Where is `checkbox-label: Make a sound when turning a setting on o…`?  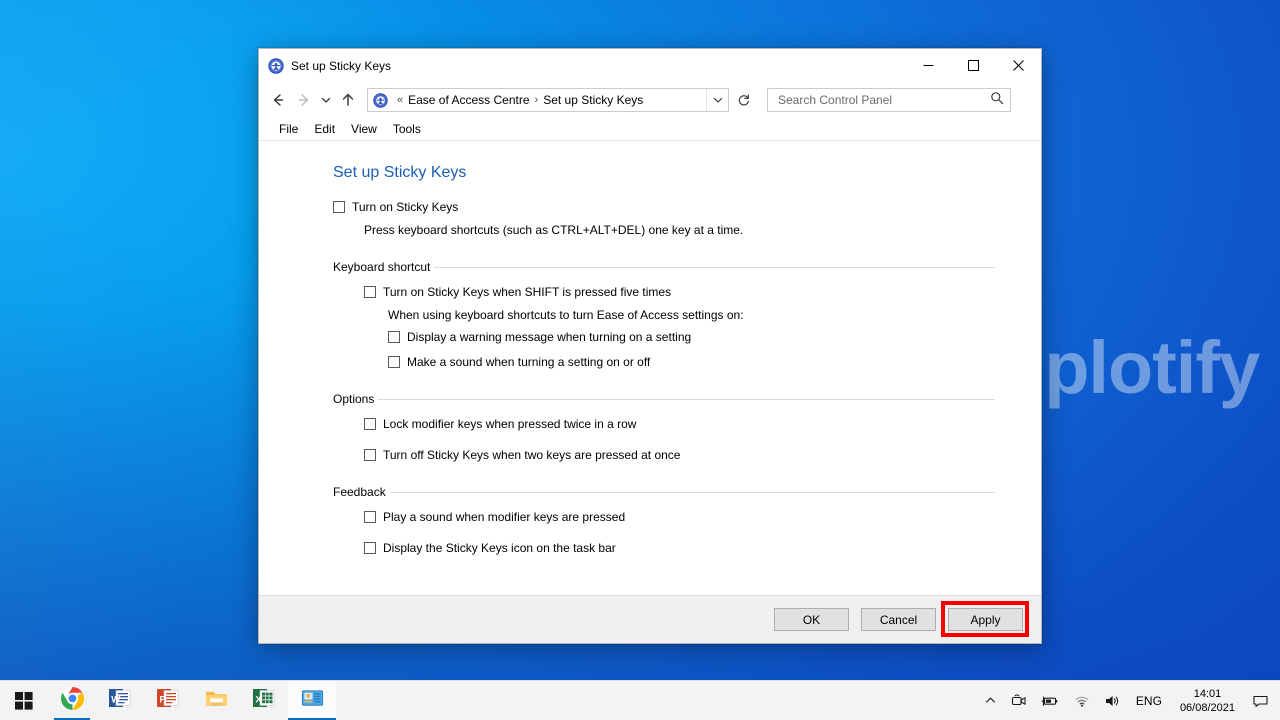 checkbox-label: Make a sound when turning a setting on o… is located at coordinates (529, 362).